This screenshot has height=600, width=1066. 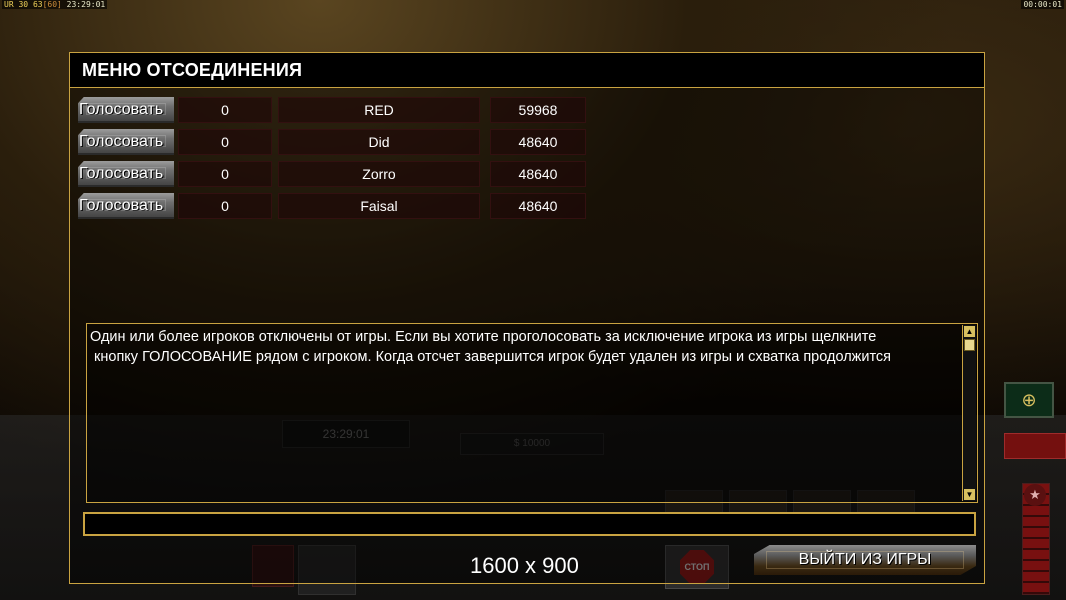 What do you see at coordinates (969, 345) in the screenshot?
I see `scroll-thumb` at bounding box center [969, 345].